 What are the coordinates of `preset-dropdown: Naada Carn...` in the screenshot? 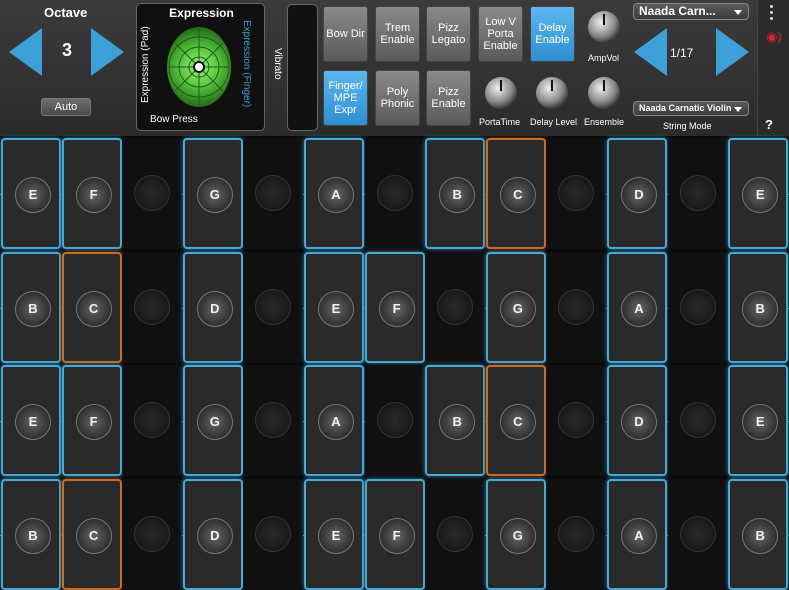 It's located at (691, 11).